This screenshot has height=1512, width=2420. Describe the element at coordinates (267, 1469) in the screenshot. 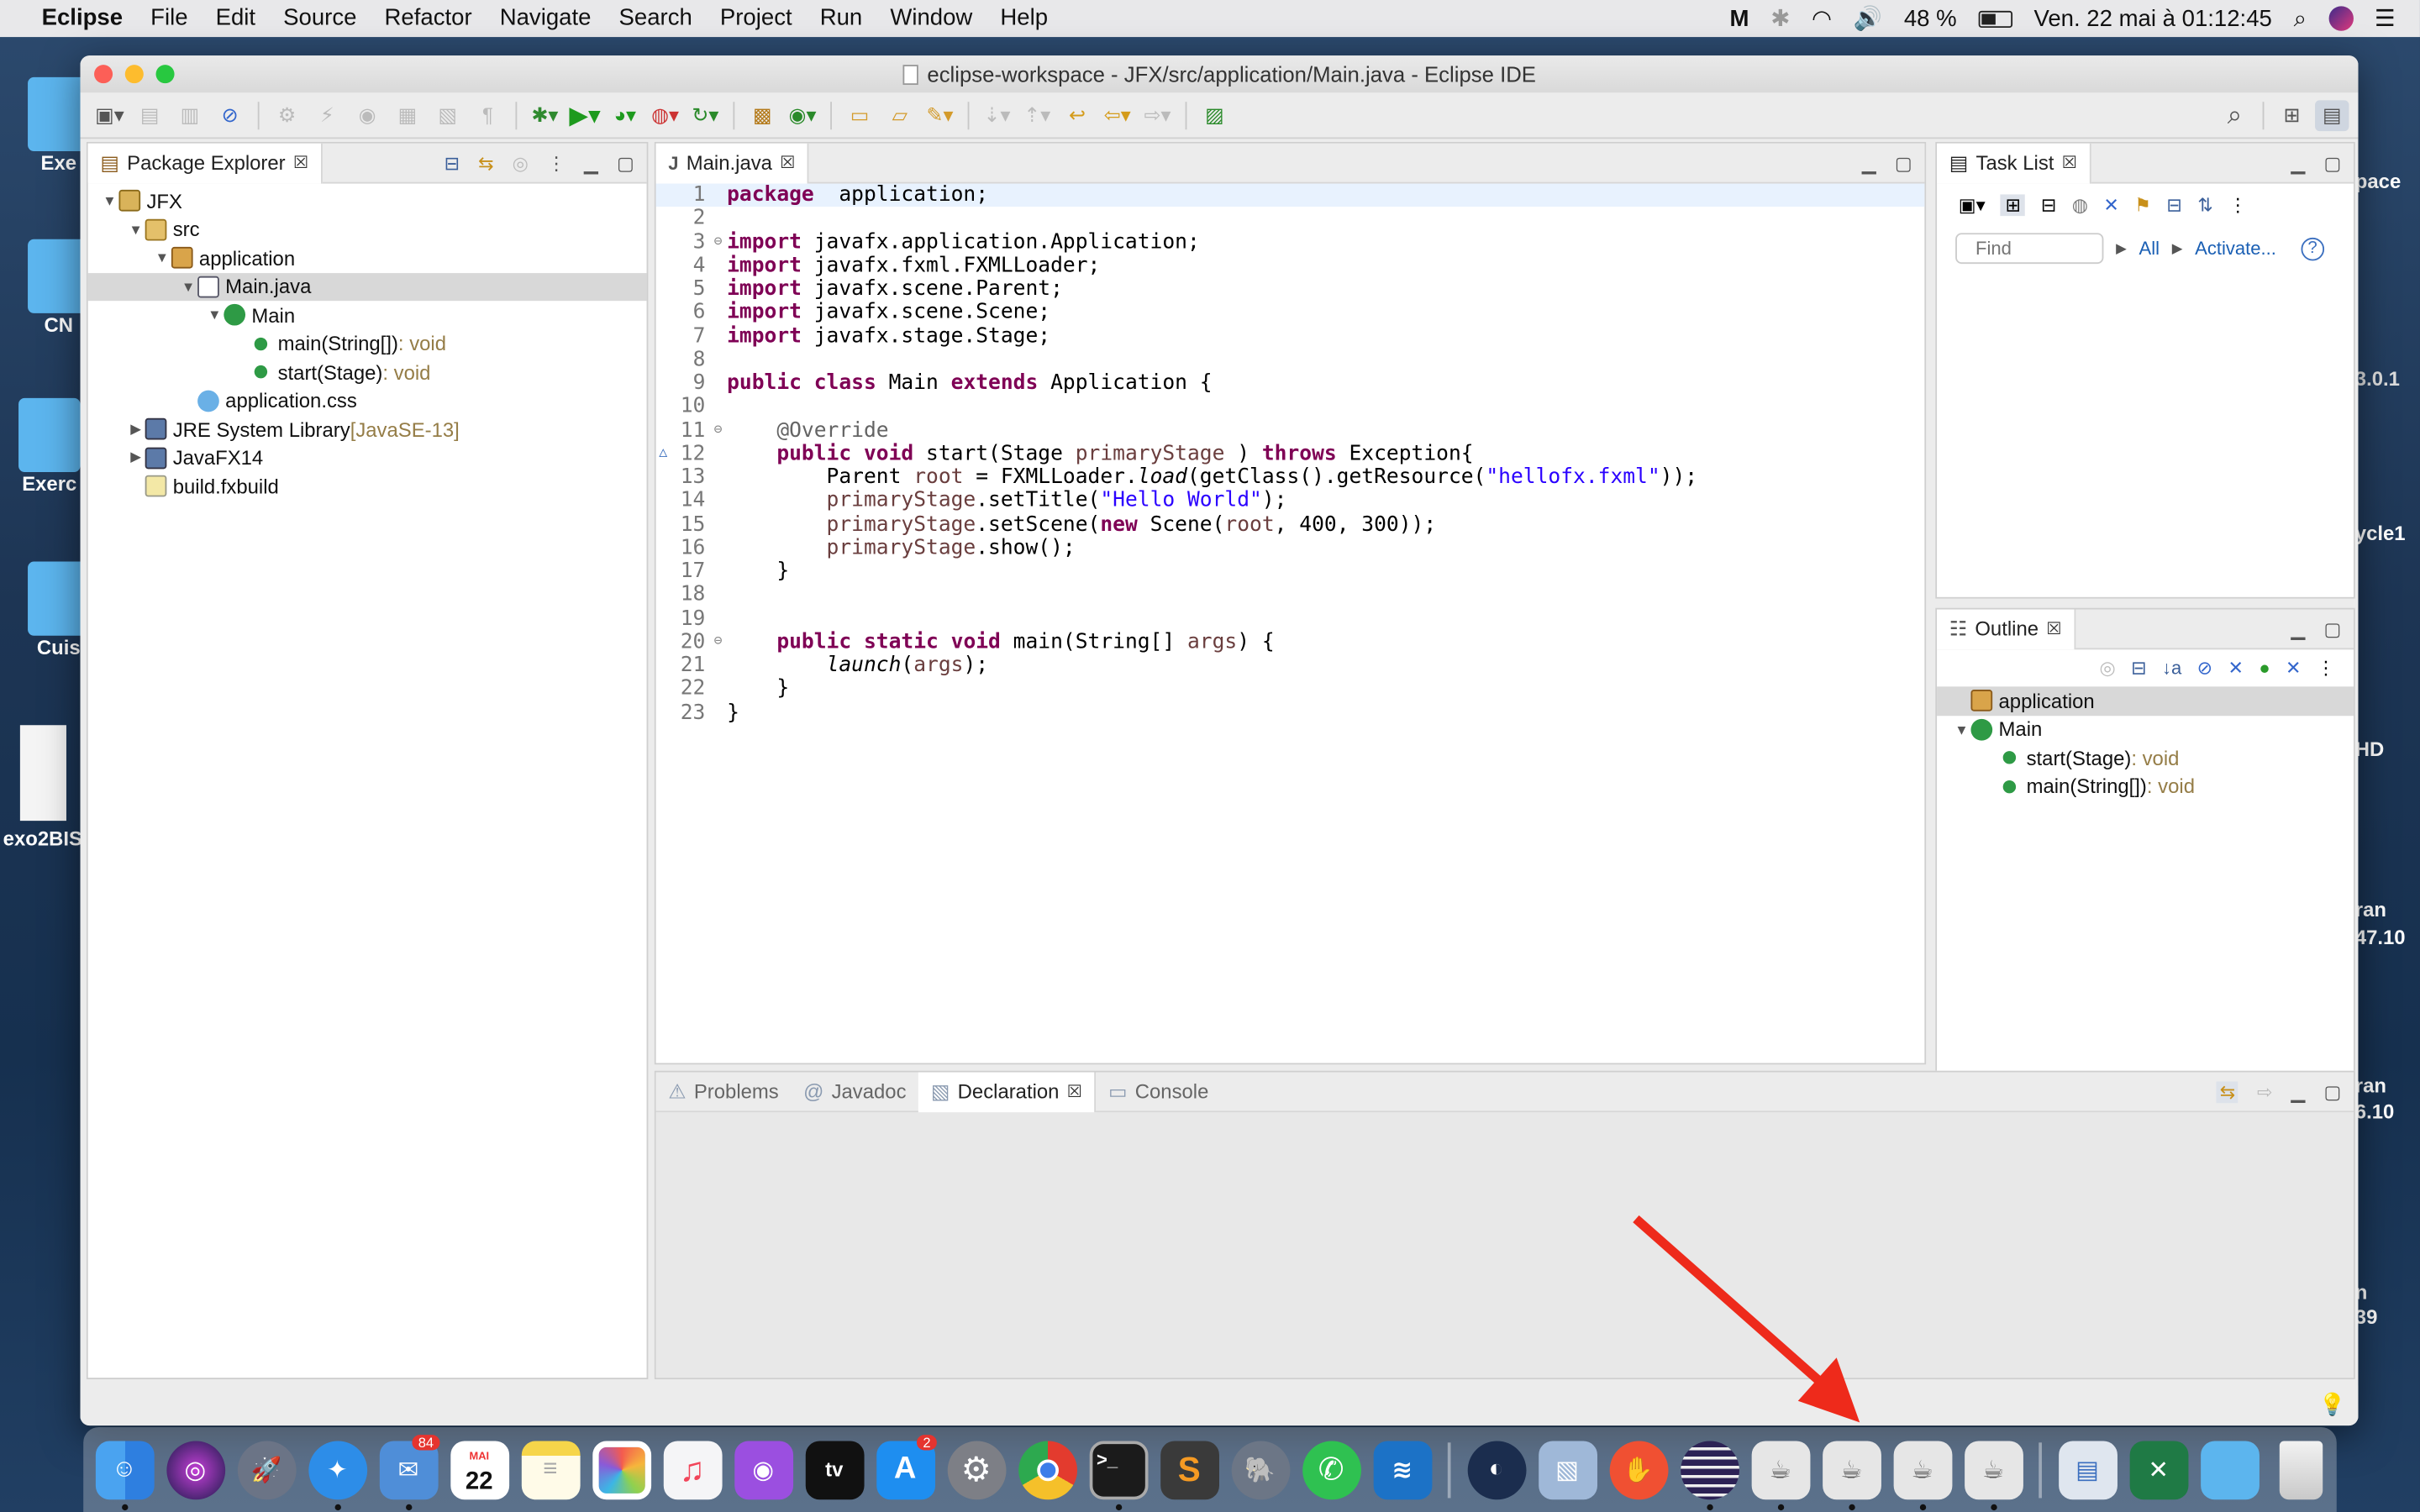

I see `dock-launchpad: 🚀` at that location.